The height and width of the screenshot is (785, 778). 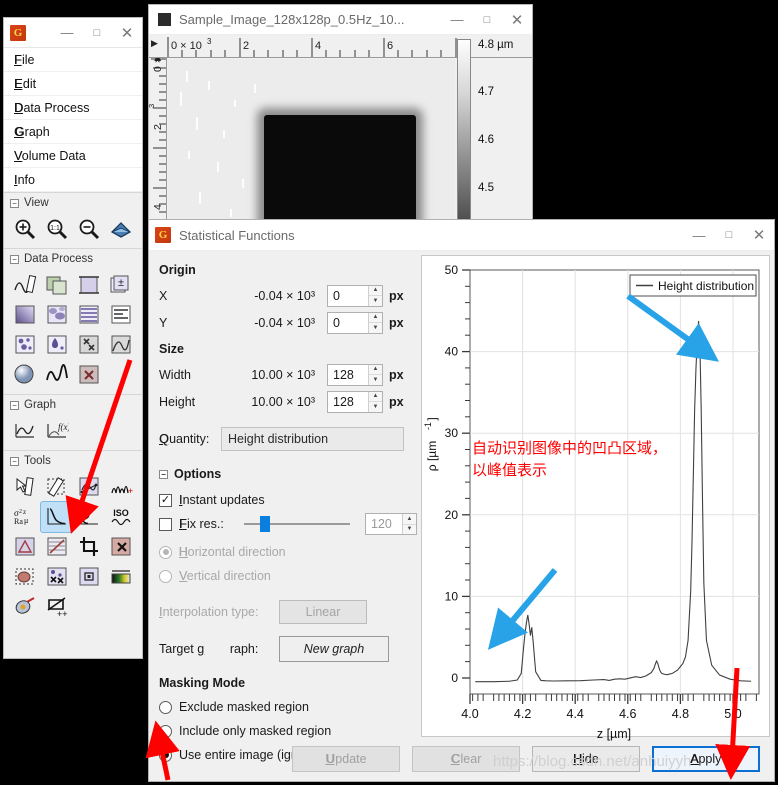 I want to click on menu-item-graph: GGraph, so click(x=73, y=132).